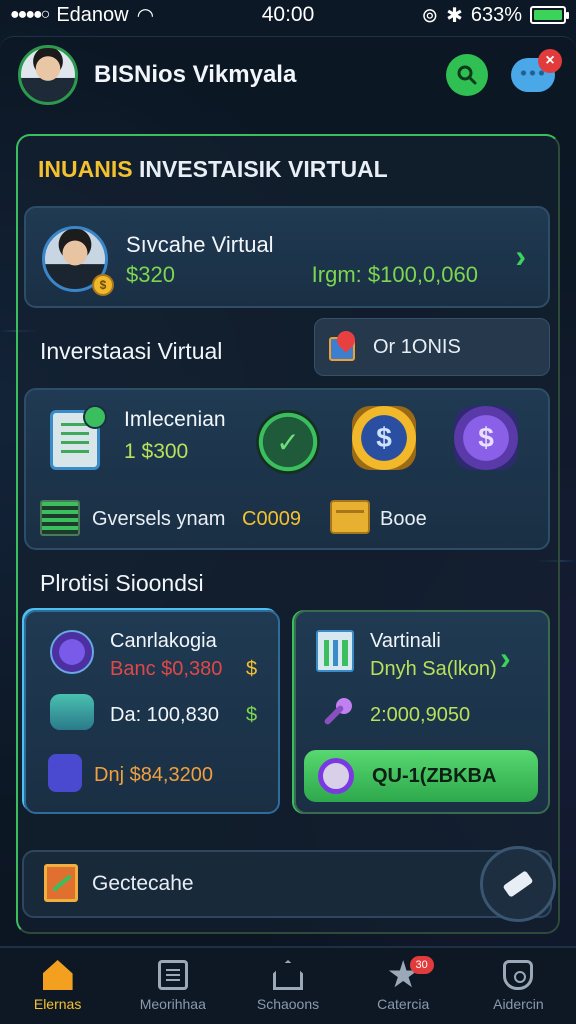 Image resolution: width=576 pixels, height=1024 pixels. Describe the element at coordinates (550, 61) in the screenshot. I see `close-icon: ×` at that location.